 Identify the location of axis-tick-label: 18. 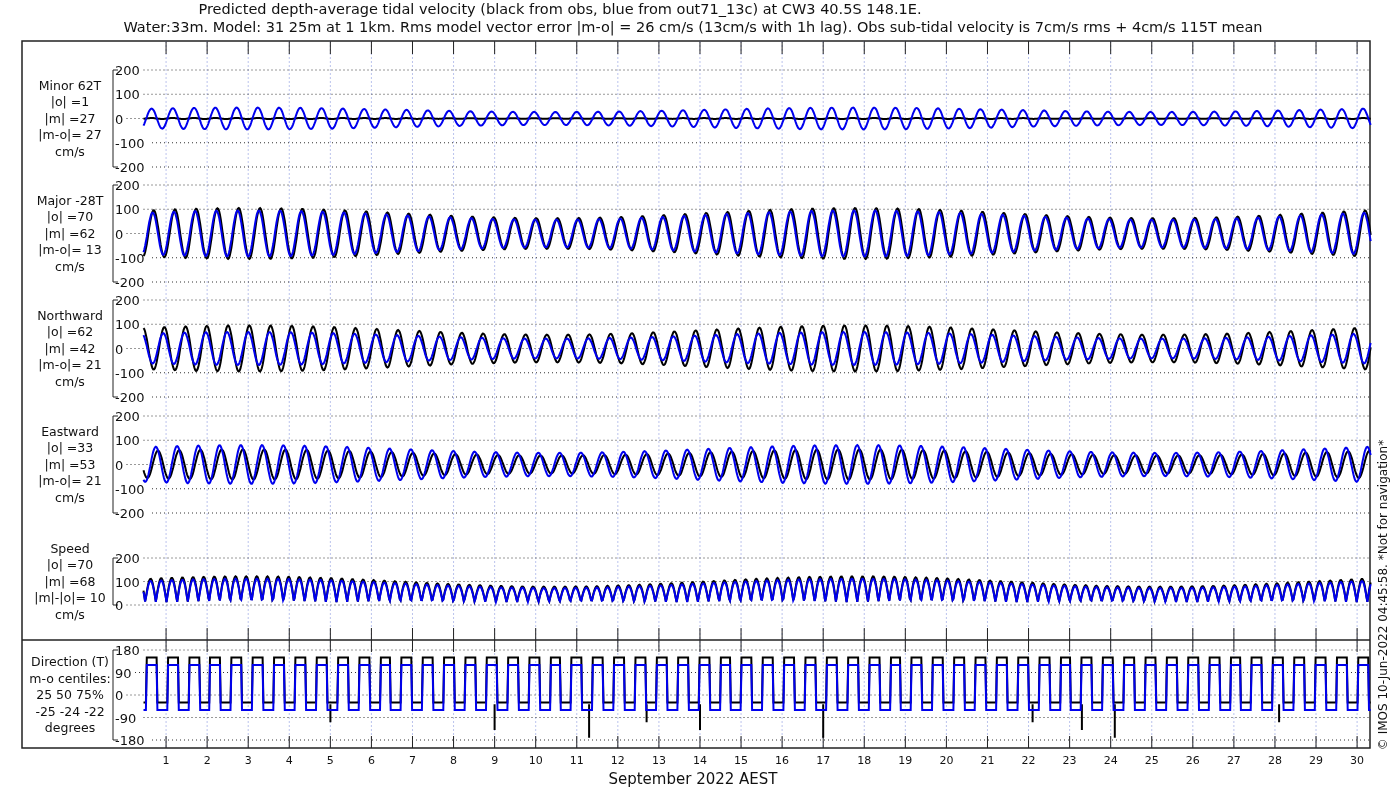
(864, 760).